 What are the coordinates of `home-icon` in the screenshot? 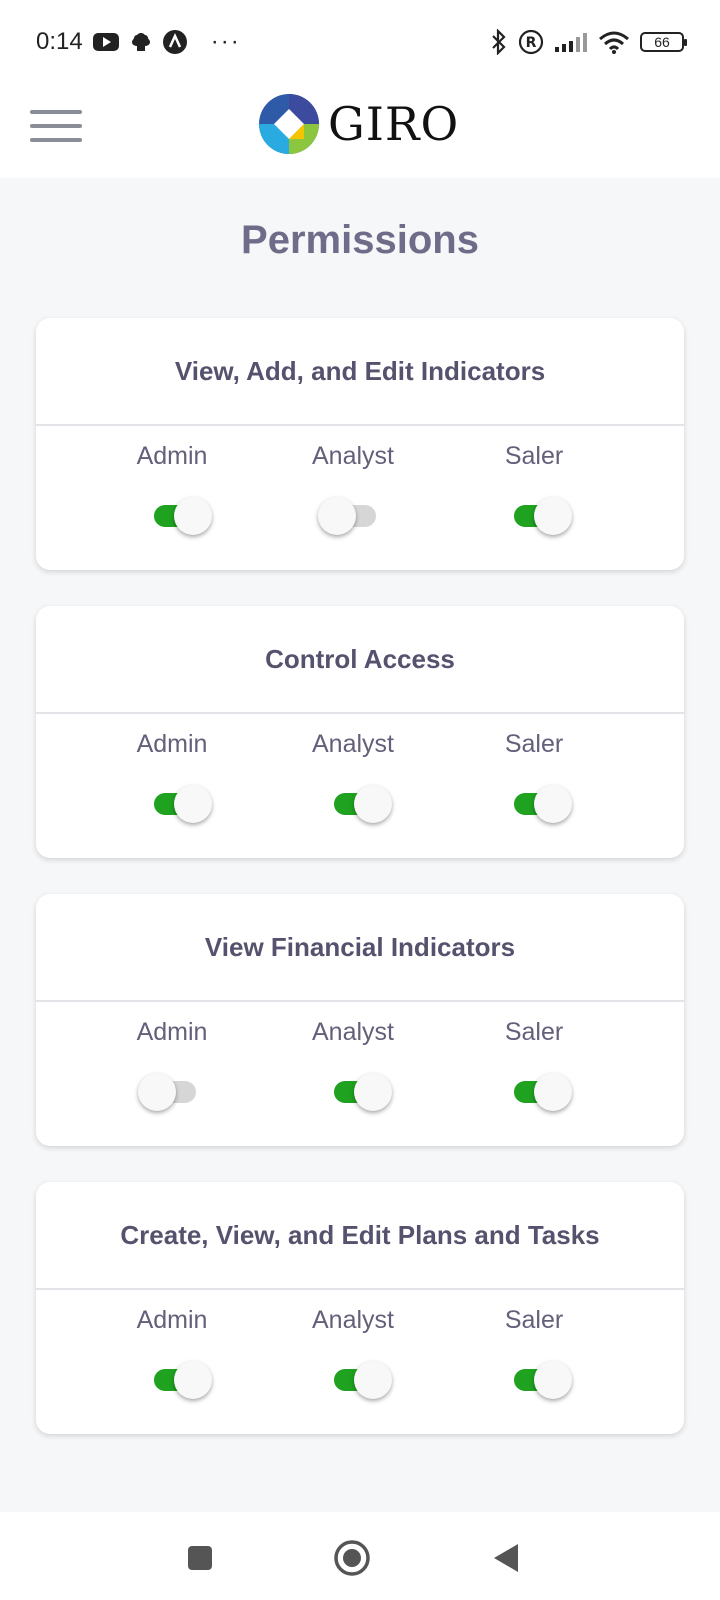 It's located at (352, 1558).